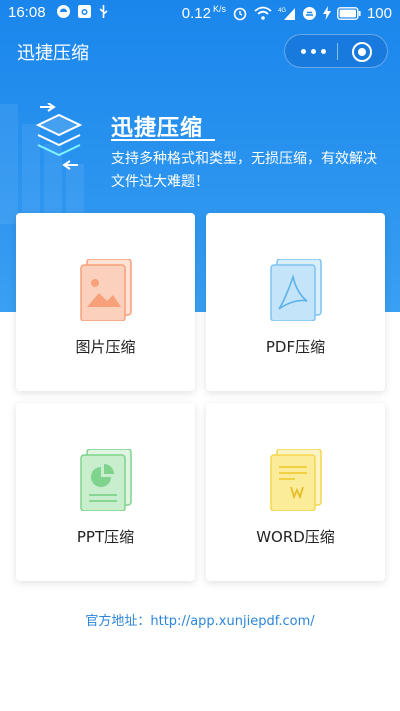  Describe the element at coordinates (103, 11) in the screenshot. I see `usb-icon` at that location.